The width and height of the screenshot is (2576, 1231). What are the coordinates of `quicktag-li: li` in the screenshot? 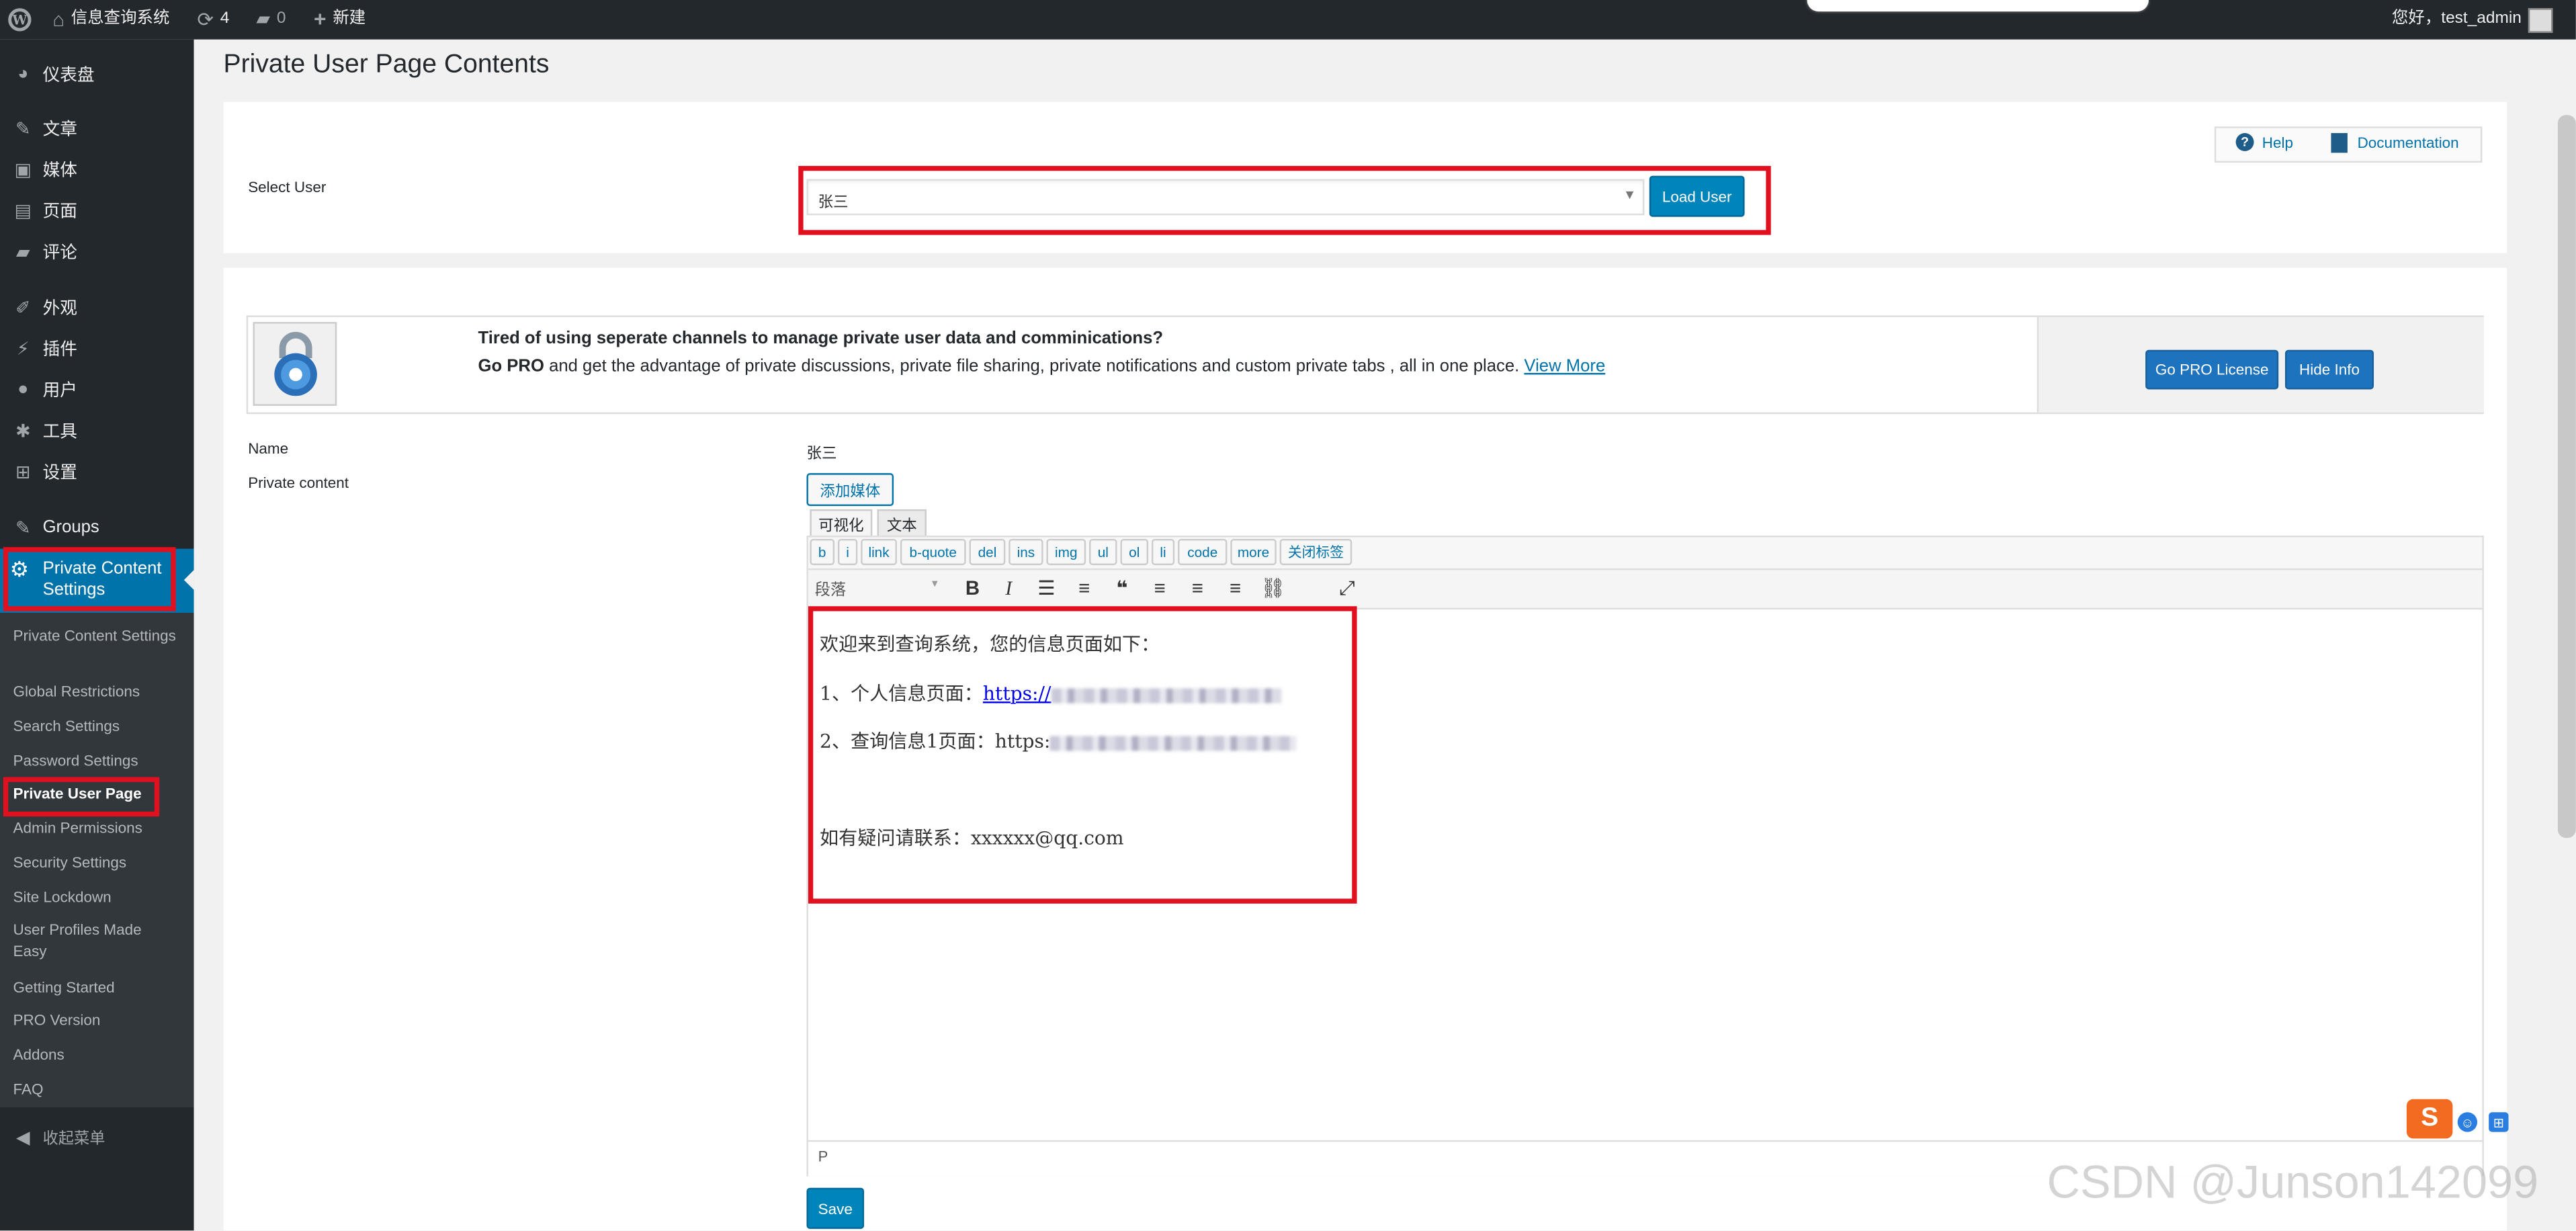 It's located at (1163, 552).